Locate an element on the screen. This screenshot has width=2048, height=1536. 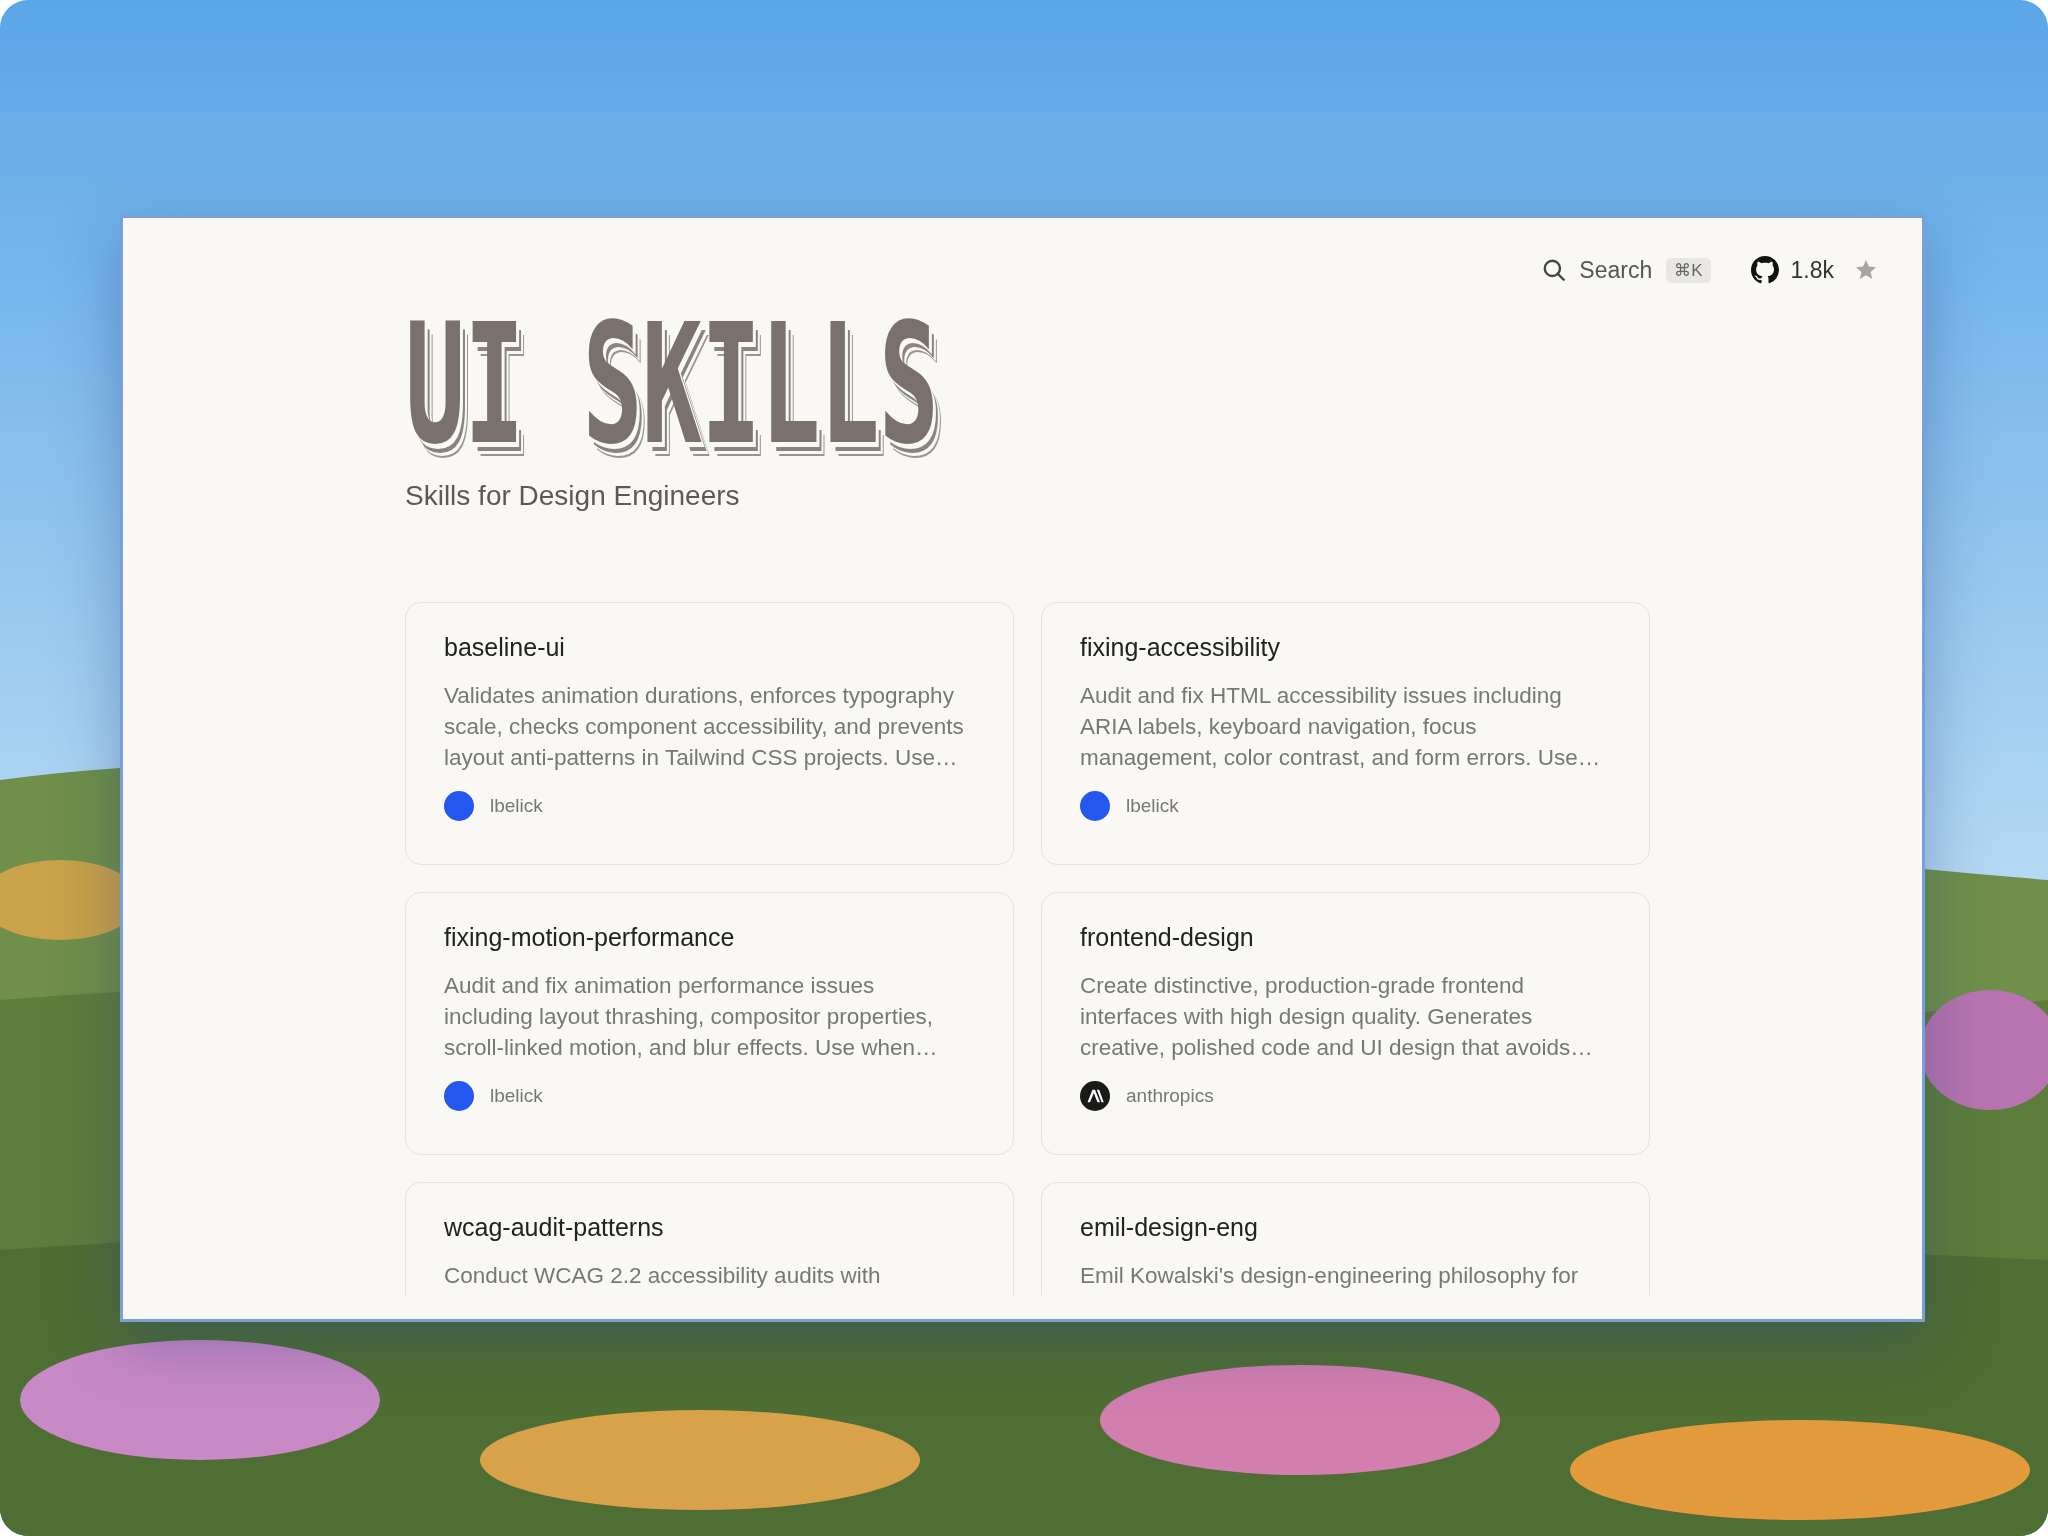
skill-name: fixing-accessibility is located at coordinates (1181, 647).